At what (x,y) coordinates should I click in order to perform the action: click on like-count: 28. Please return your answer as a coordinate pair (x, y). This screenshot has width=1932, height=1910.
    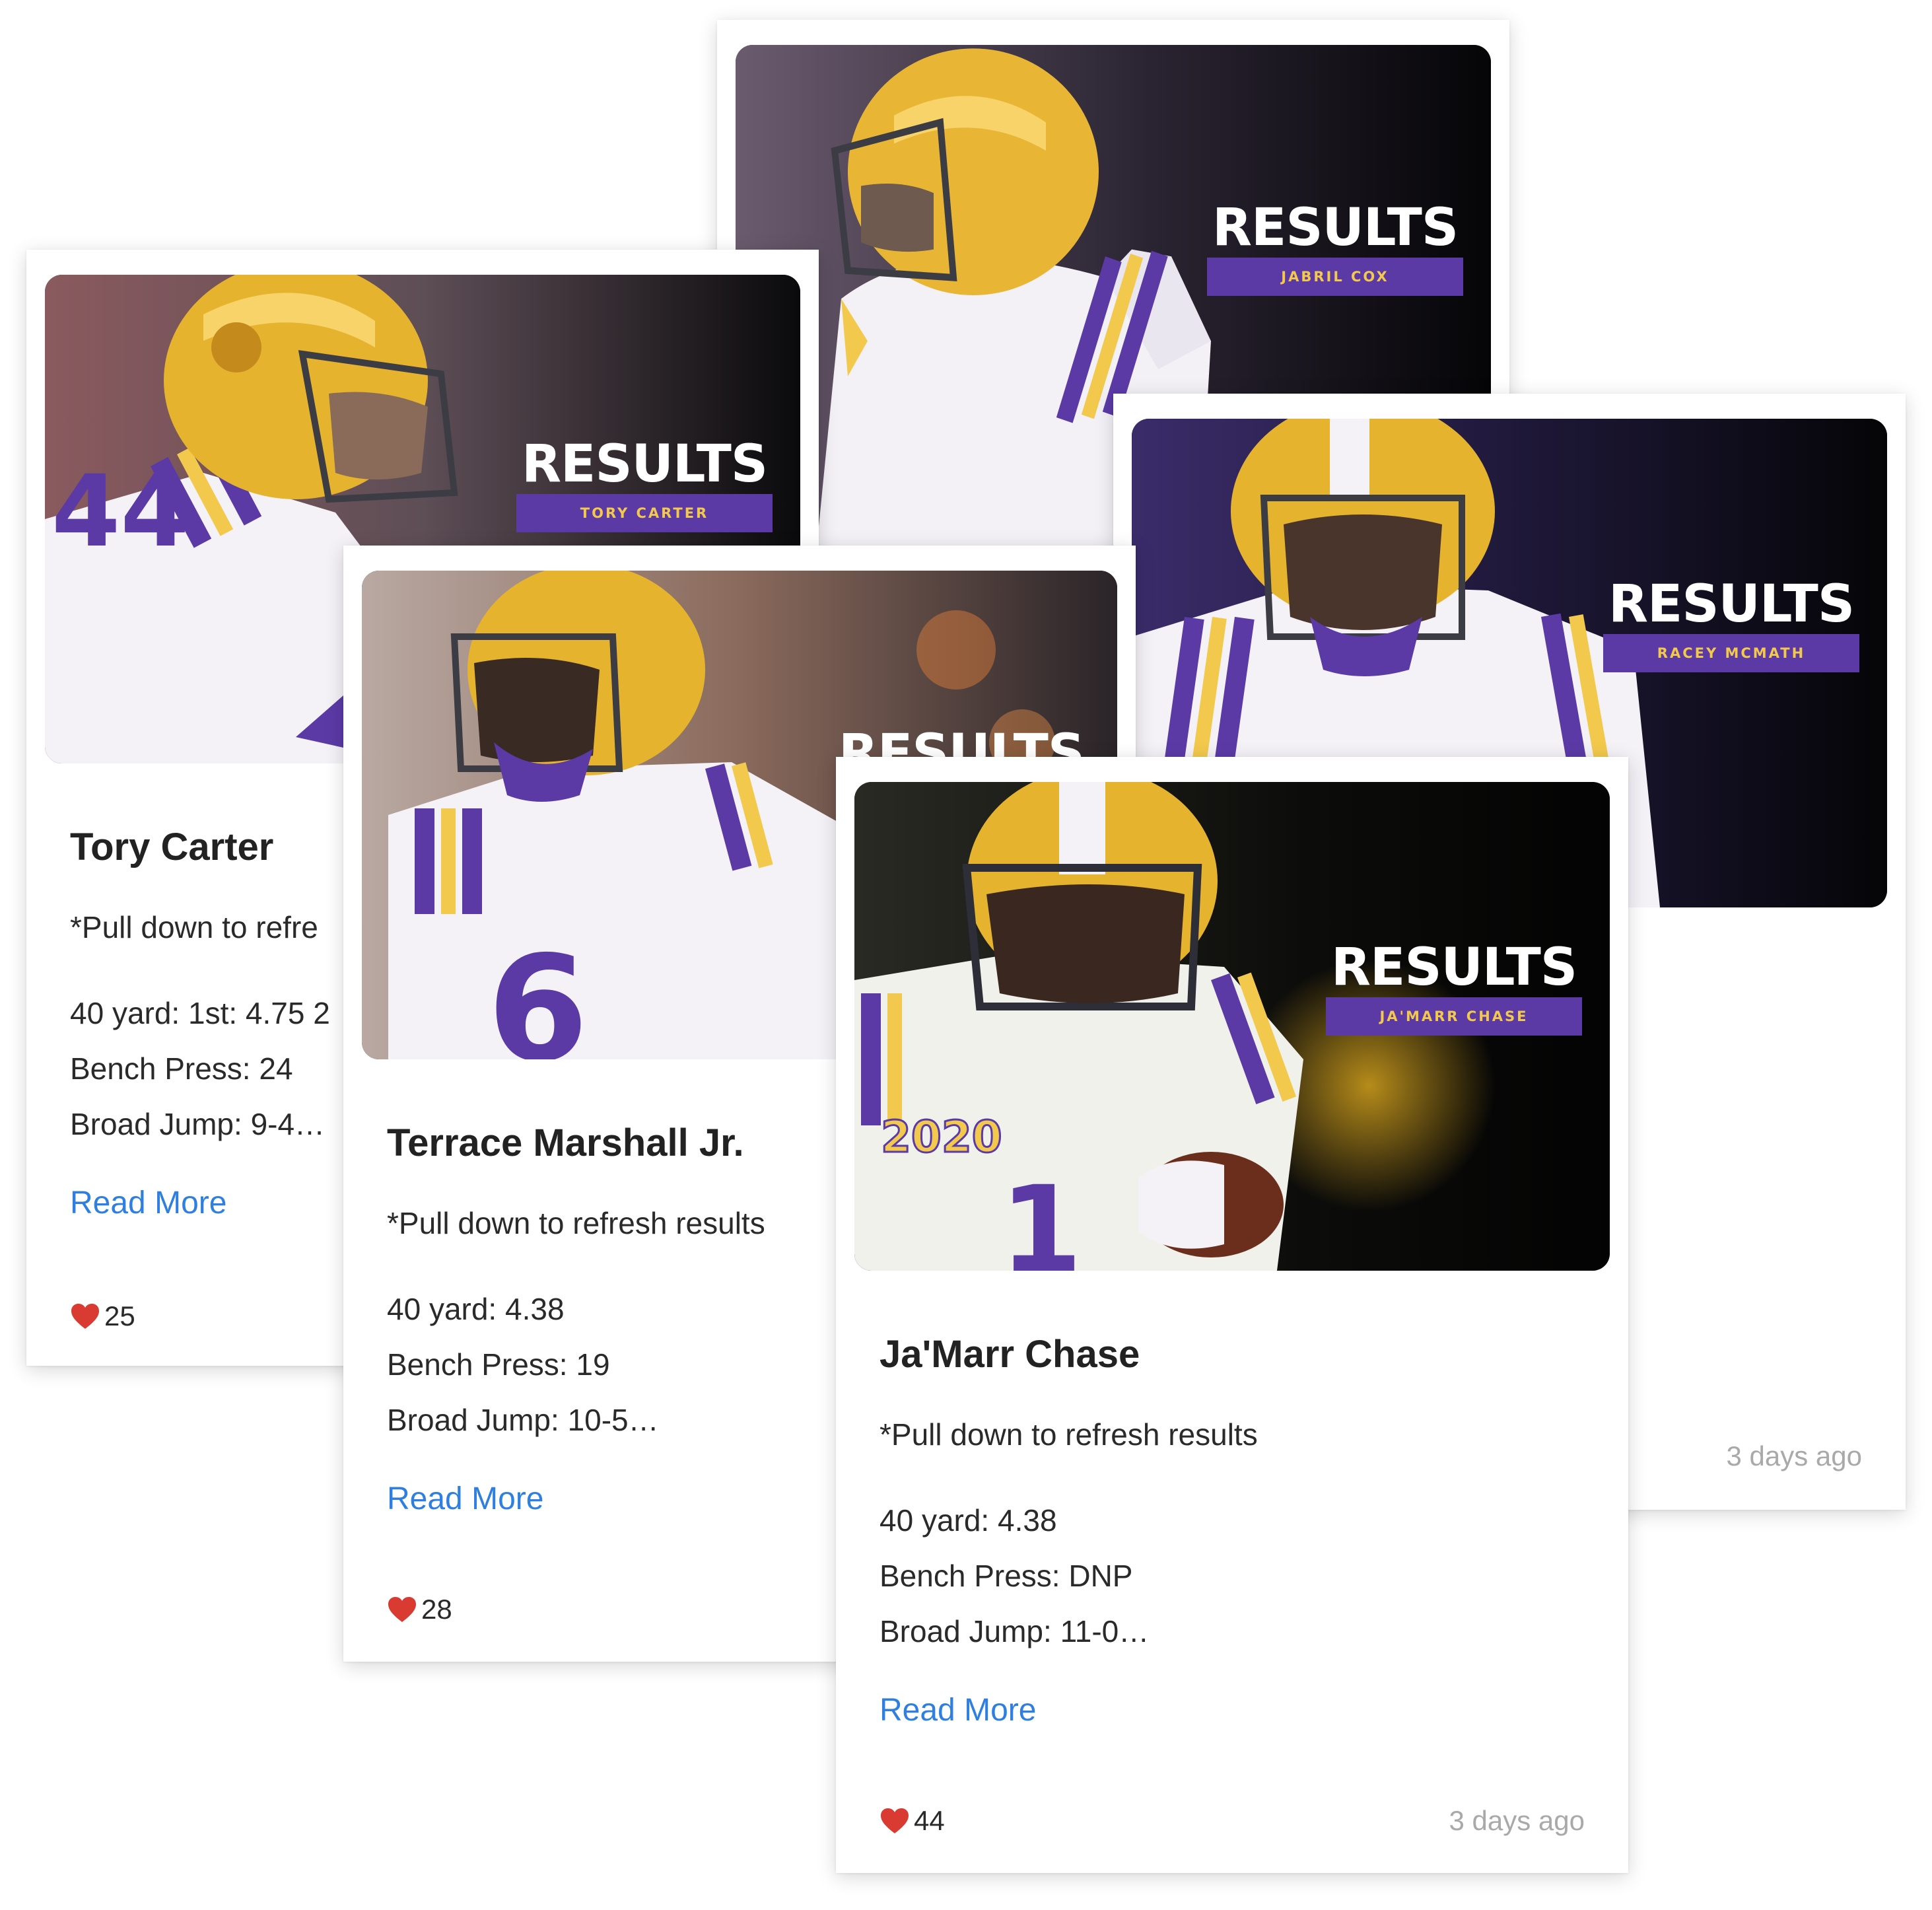
    Looking at the image, I should click on (436, 1609).